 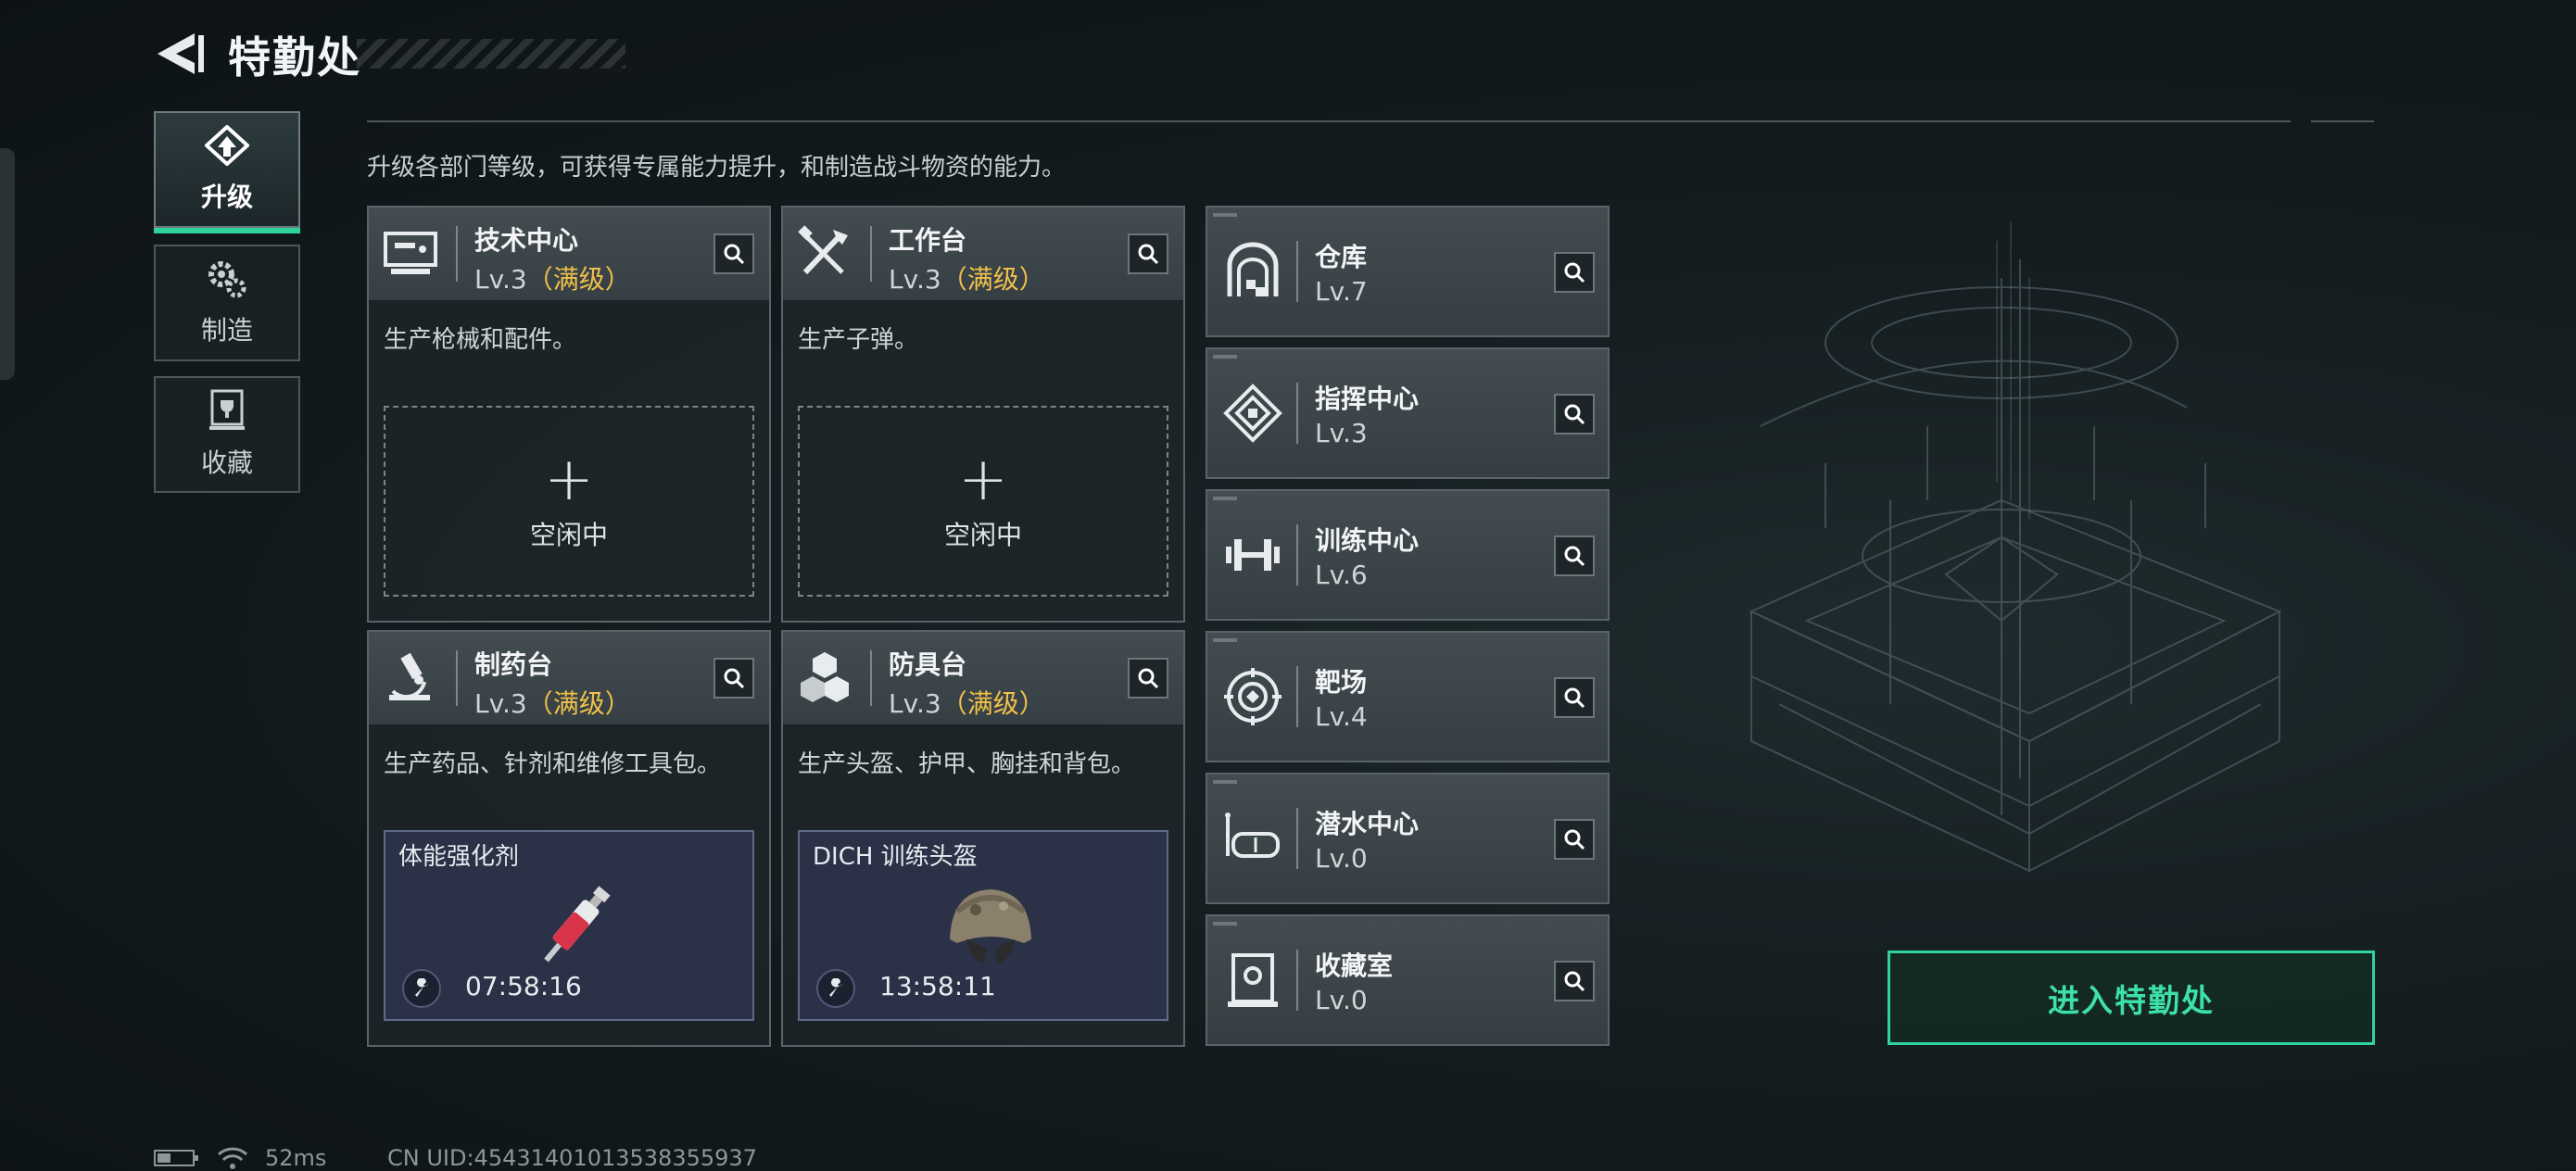 What do you see at coordinates (1408, 696) in the screenshot?
I see `facility-card-shooting-range: 靶场 Lv.4` at bounding box center [1408, 696].